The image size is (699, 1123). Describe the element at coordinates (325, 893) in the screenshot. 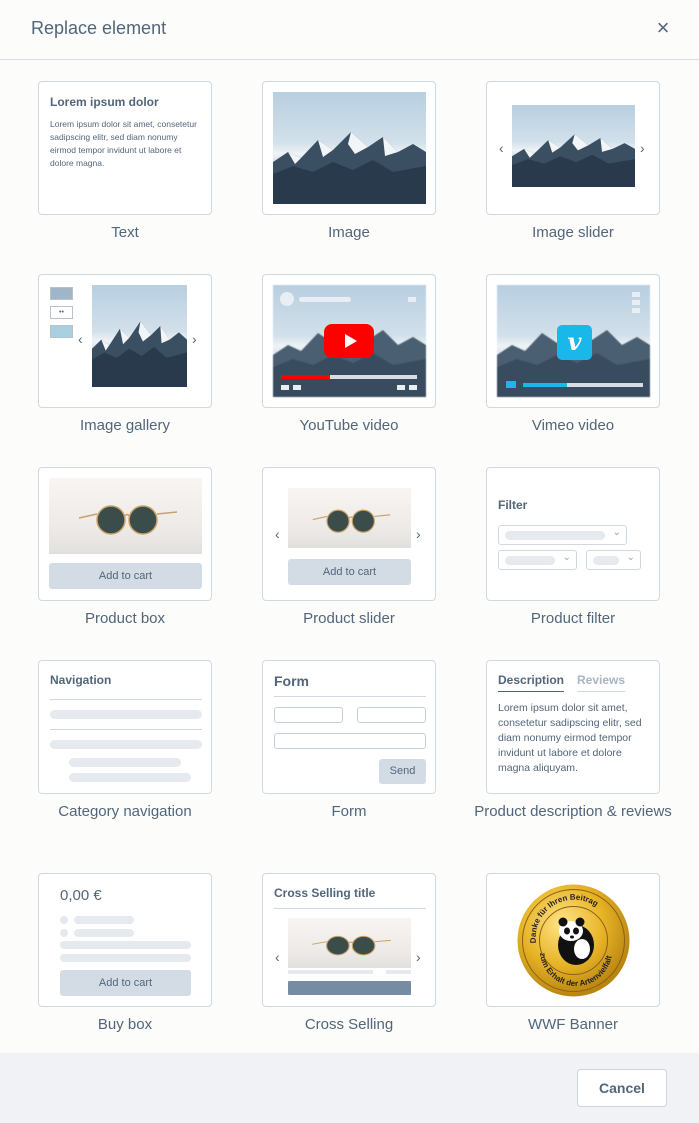

I see `cross-selling-heading: Cross Selling title` at that location.